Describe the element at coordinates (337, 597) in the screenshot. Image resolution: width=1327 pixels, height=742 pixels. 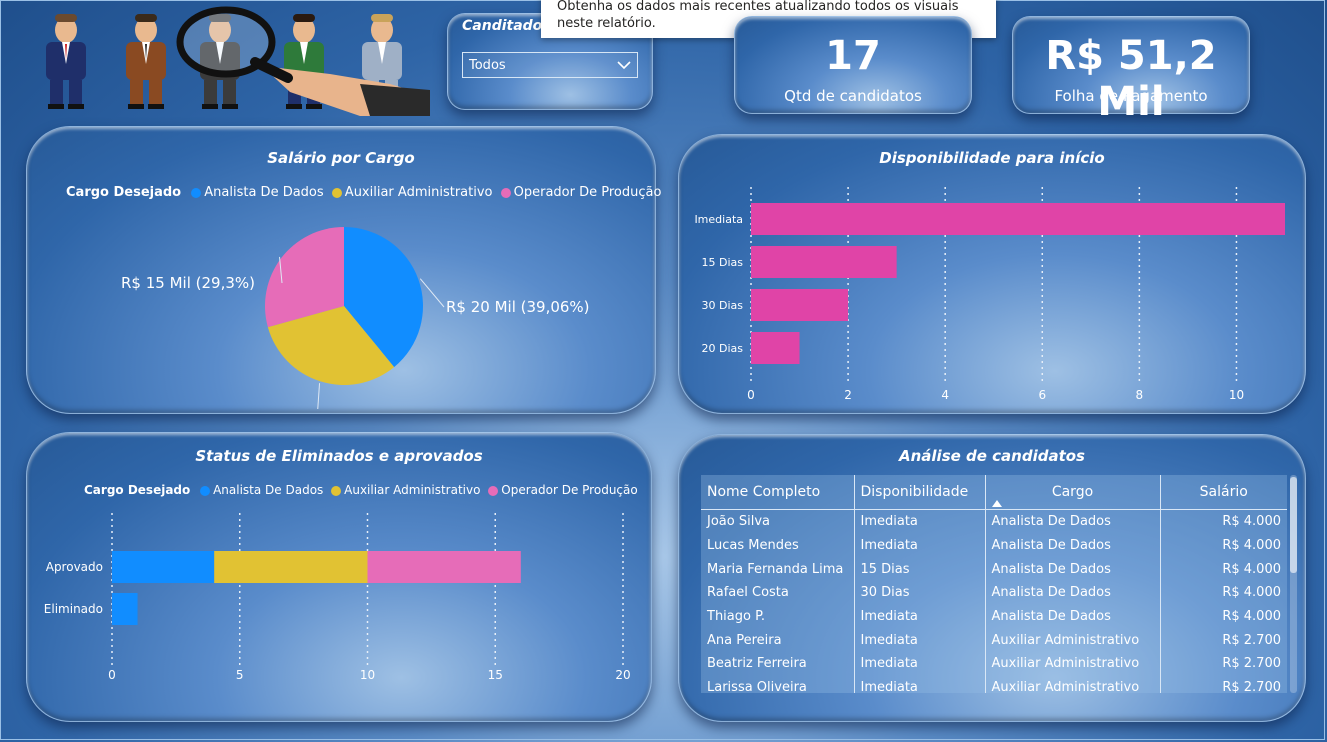
I see `status-bar-chart: 0 5 10 15 20 Aprovado Eliminado` at that location.